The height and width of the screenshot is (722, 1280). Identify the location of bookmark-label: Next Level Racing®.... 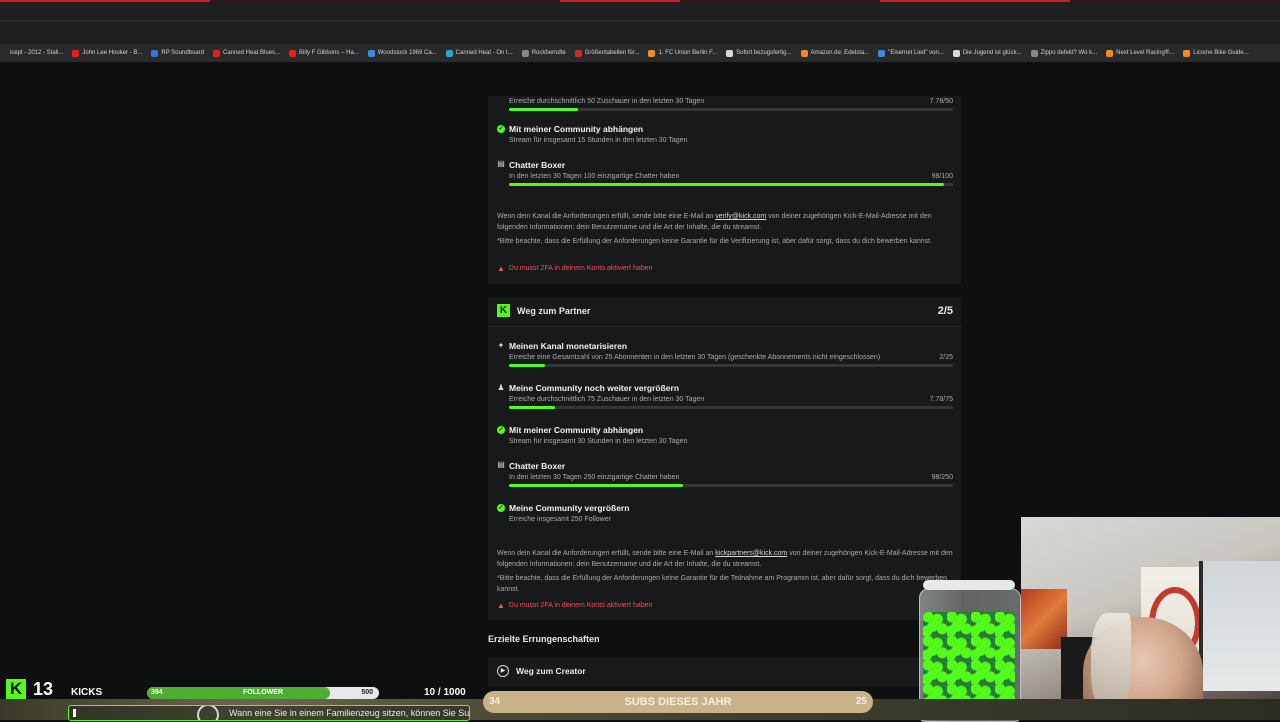
(1145, 53).